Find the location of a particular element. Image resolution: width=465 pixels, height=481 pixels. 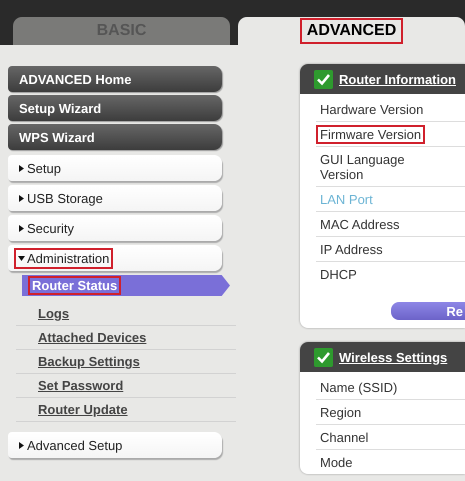

section-label: Setup is located at coordinates (39, 168).